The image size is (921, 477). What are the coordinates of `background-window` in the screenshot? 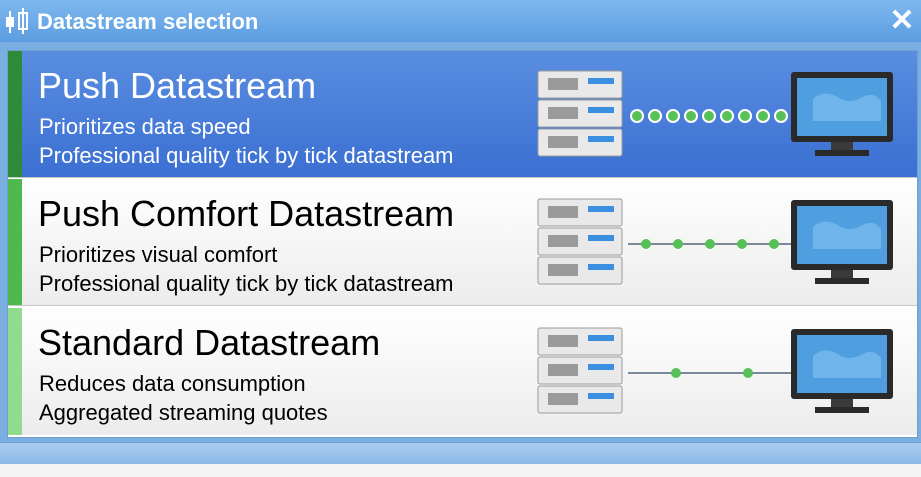 It's located at (460, 470).